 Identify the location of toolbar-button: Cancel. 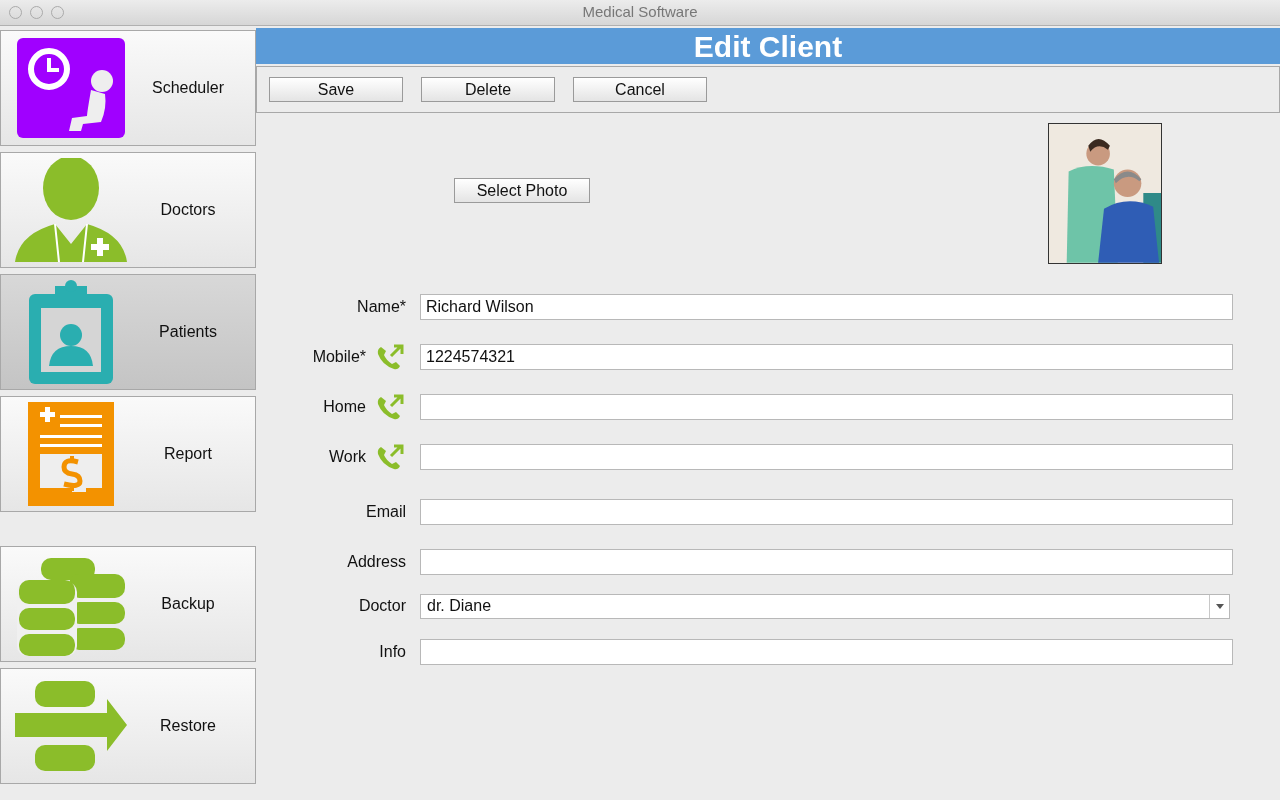
(640, 89).